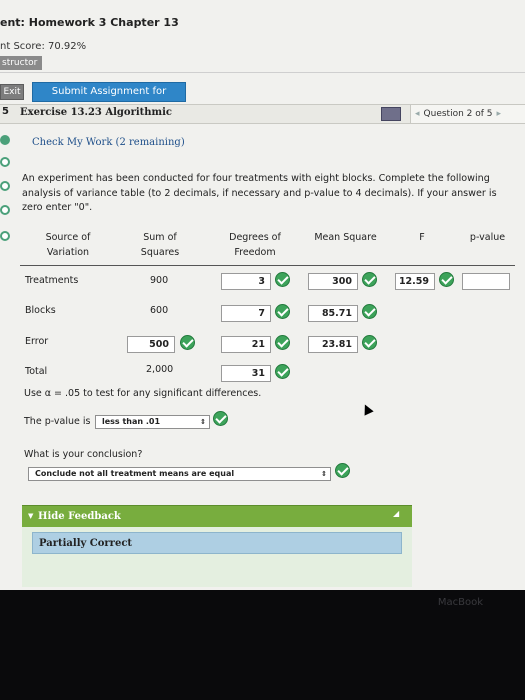 Image resolution: width=525 pixels, height=700 pixels. I want to click on error-ss-input: 500, so click(151, 344).